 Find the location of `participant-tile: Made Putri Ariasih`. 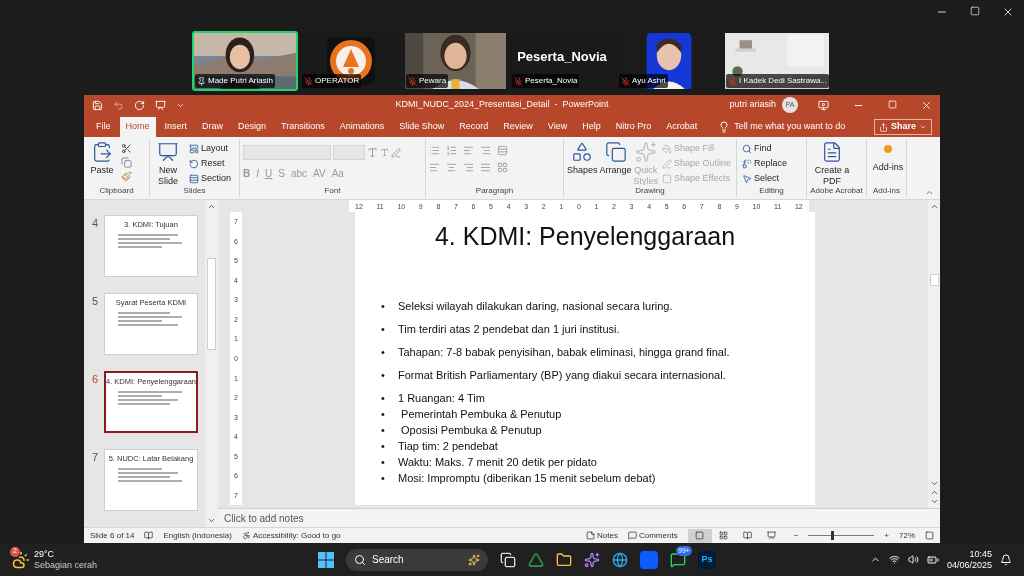

participant-tile: Made Putri Ariasih is located at coordinates (245, 61).